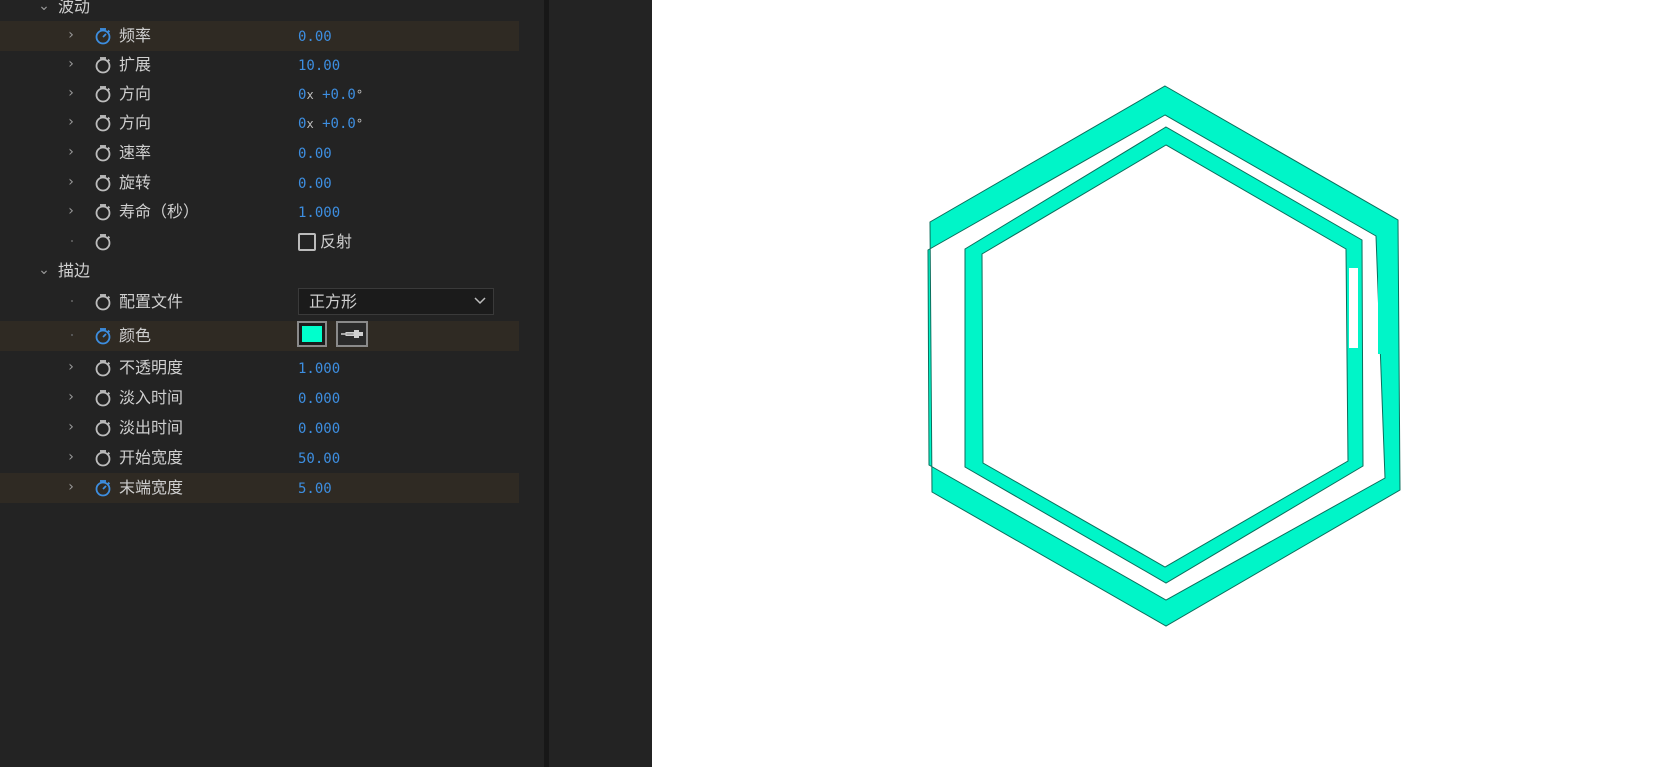  What do you see at coordinates (259, 36) in the screenshot?
I see `prop-frequency: › 频率 0.00` at bounding box center [259, 36].